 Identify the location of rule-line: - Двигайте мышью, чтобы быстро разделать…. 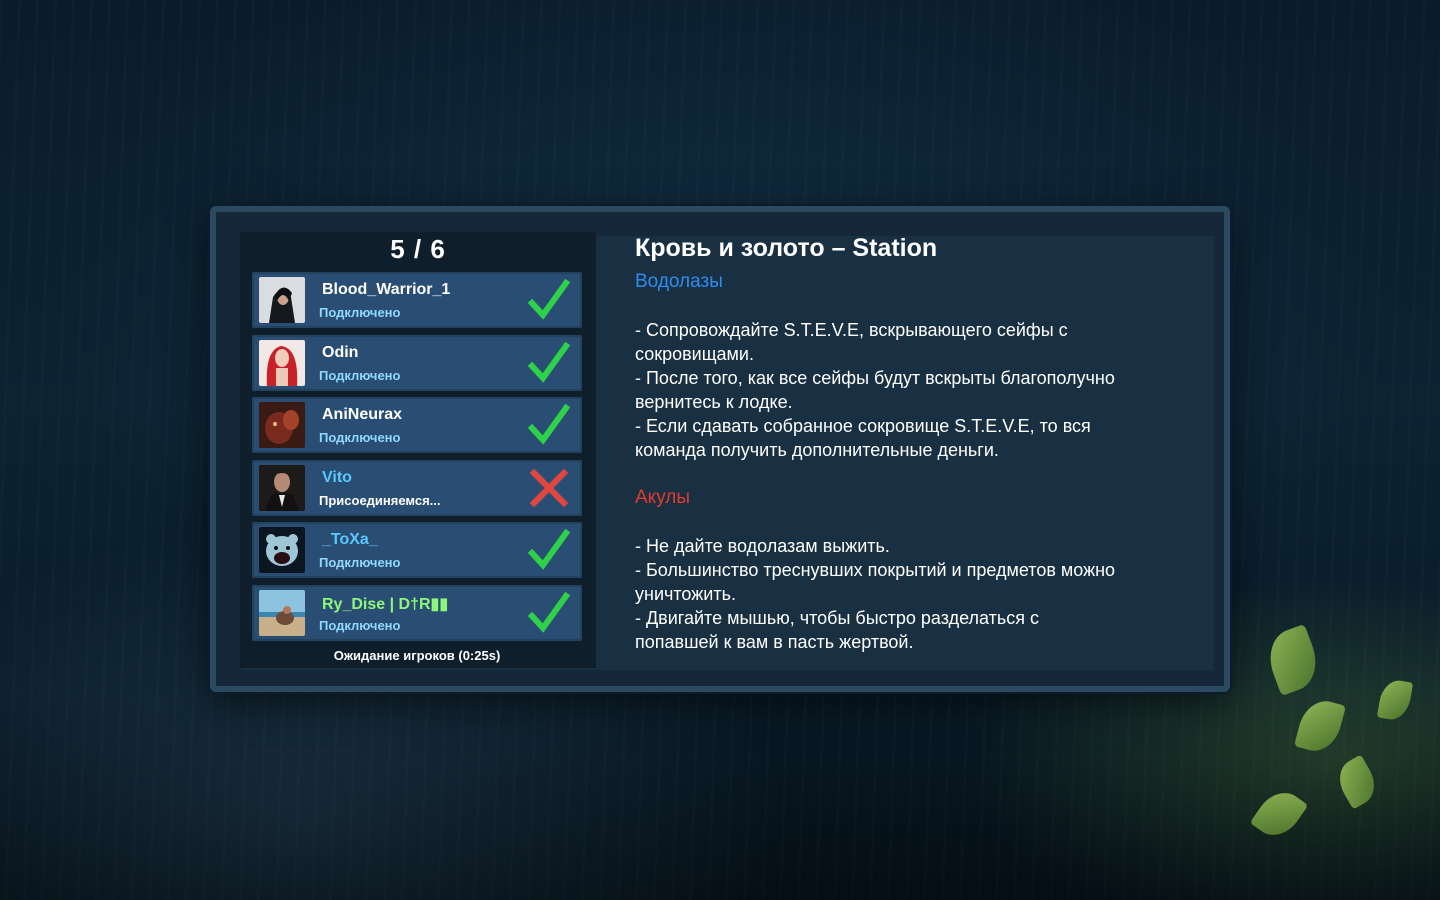
(837, 618).